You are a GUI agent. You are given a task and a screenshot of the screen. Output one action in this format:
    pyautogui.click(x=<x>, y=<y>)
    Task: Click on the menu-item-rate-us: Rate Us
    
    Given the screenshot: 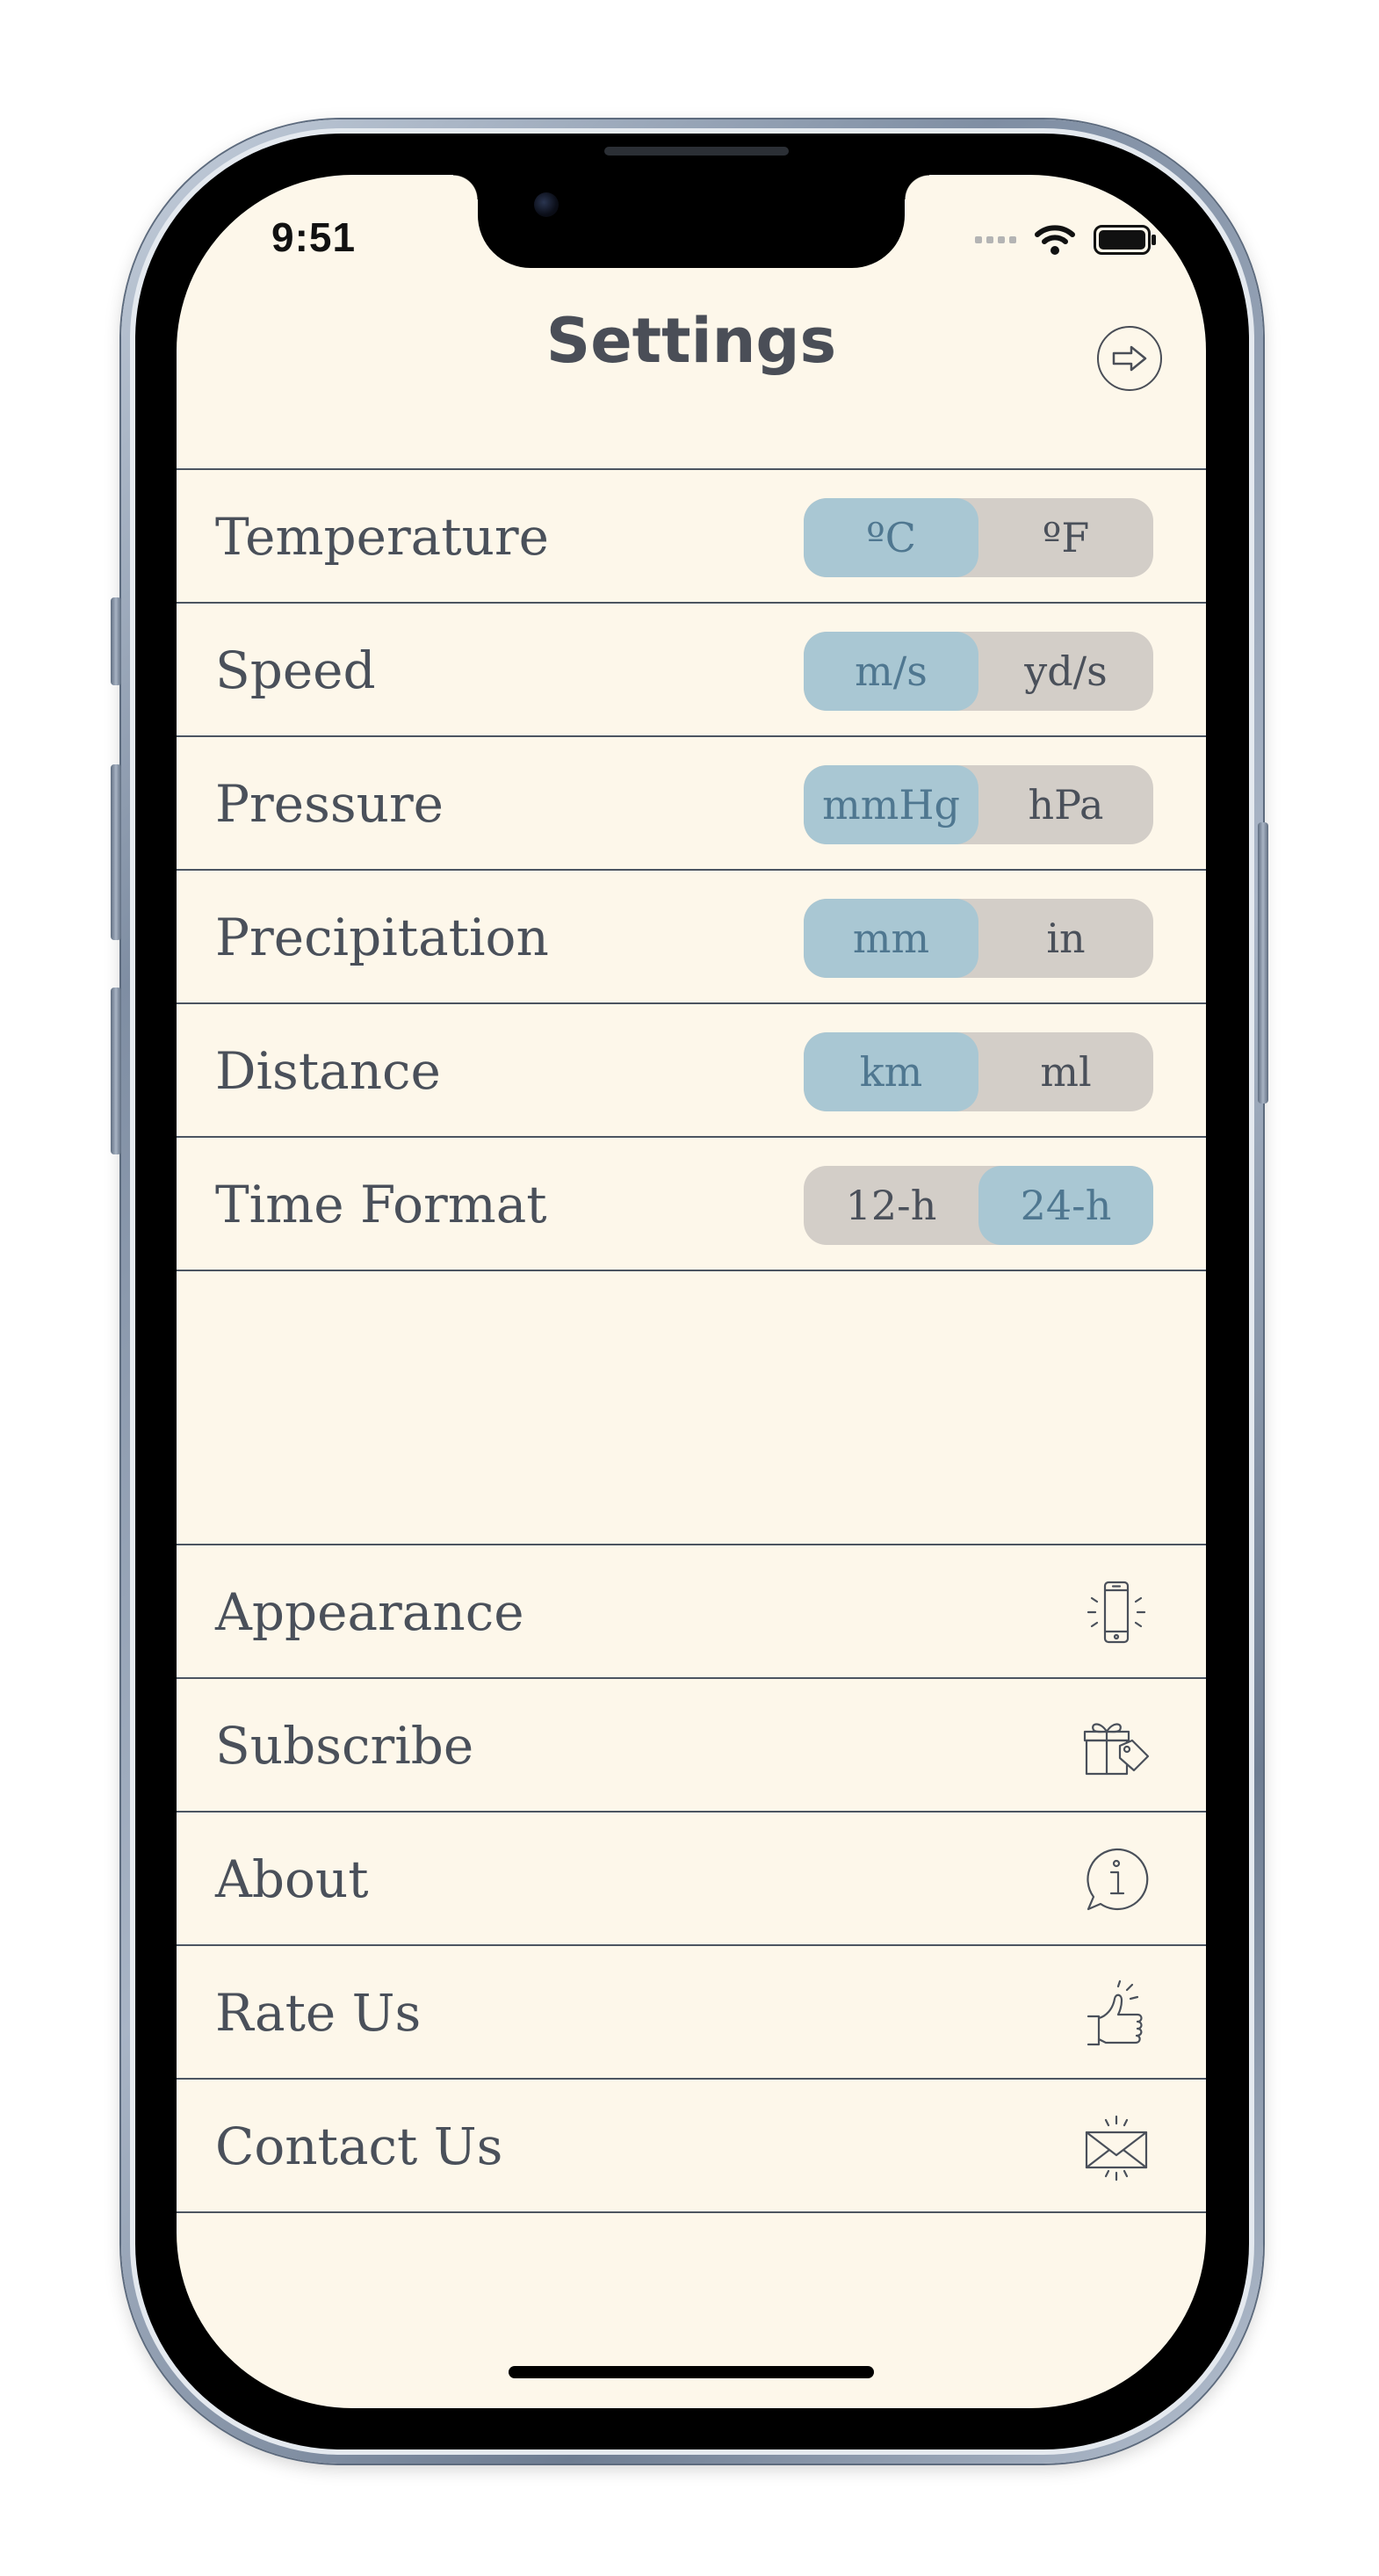 What is the action you would take?
    pyautogui.click(x=691, y=2013)
    